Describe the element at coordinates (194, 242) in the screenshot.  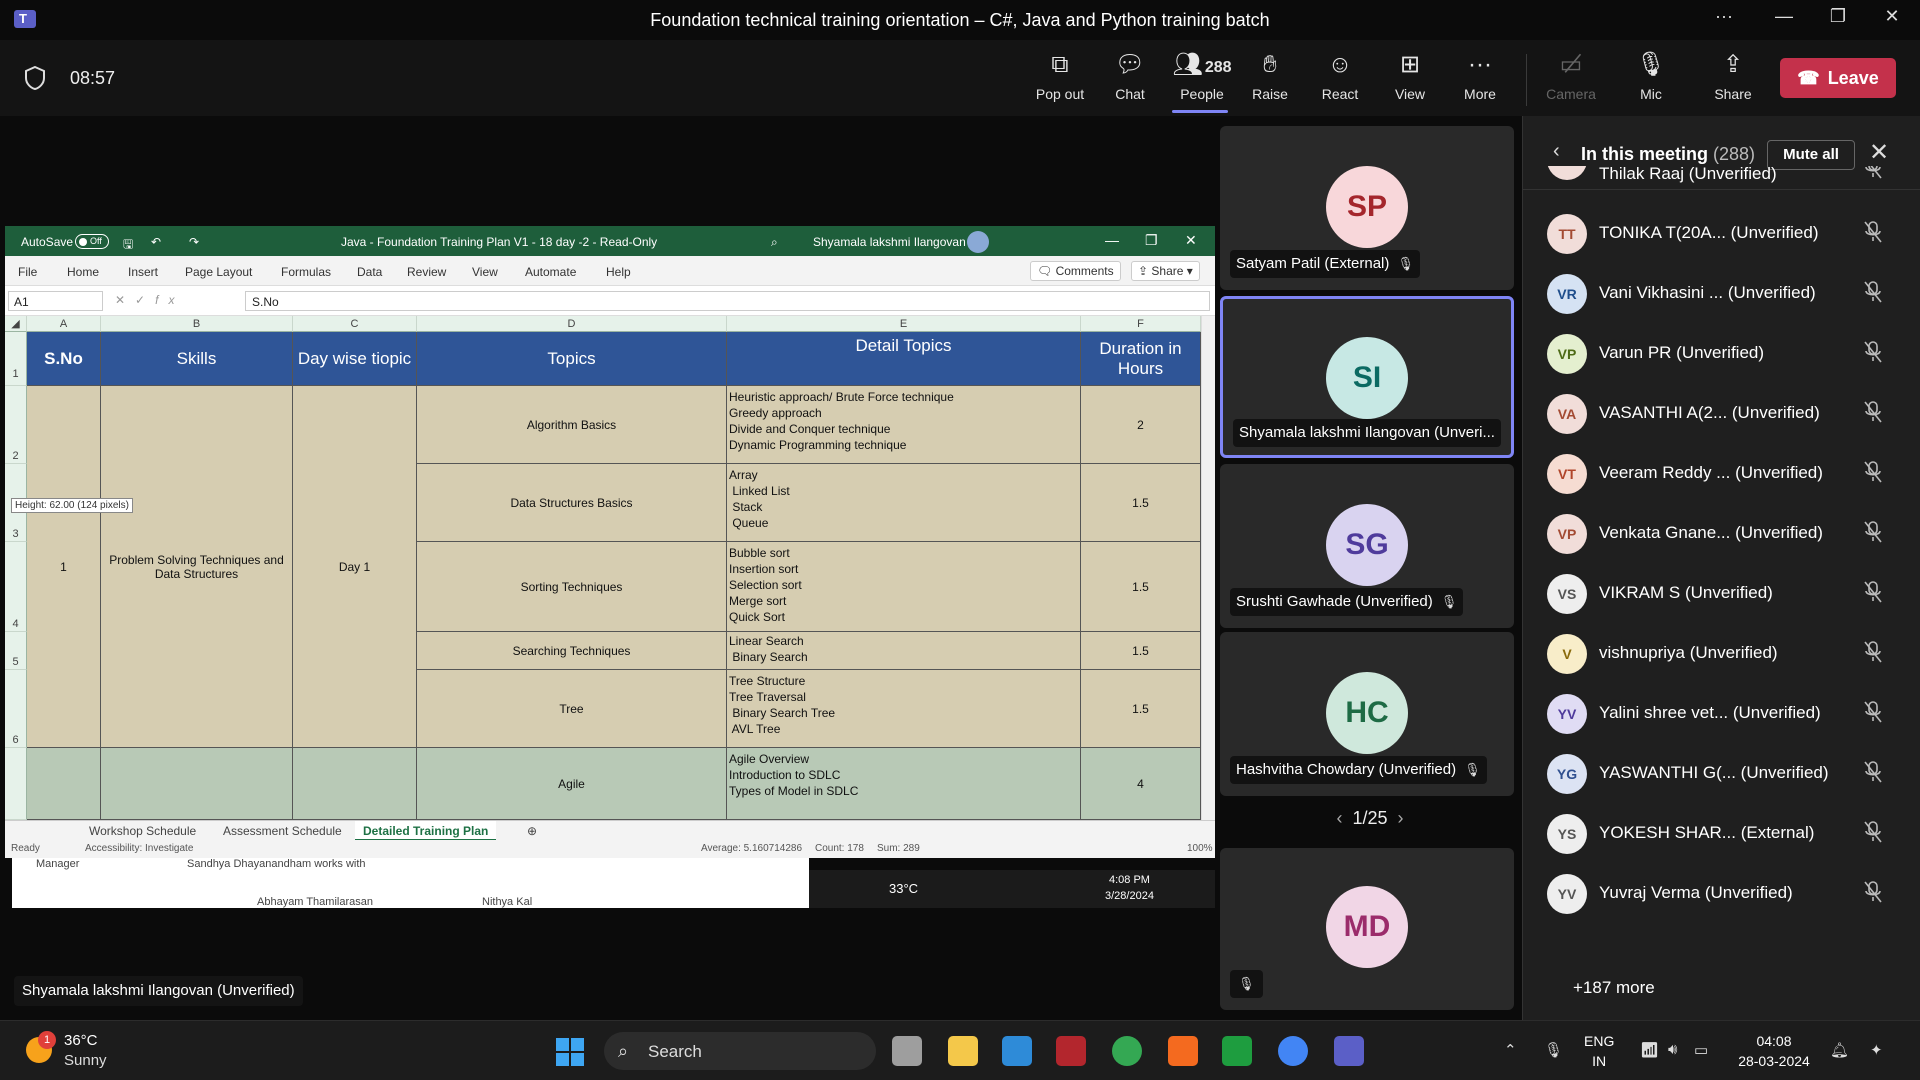
I see `redo-icon: ↷` at that location.